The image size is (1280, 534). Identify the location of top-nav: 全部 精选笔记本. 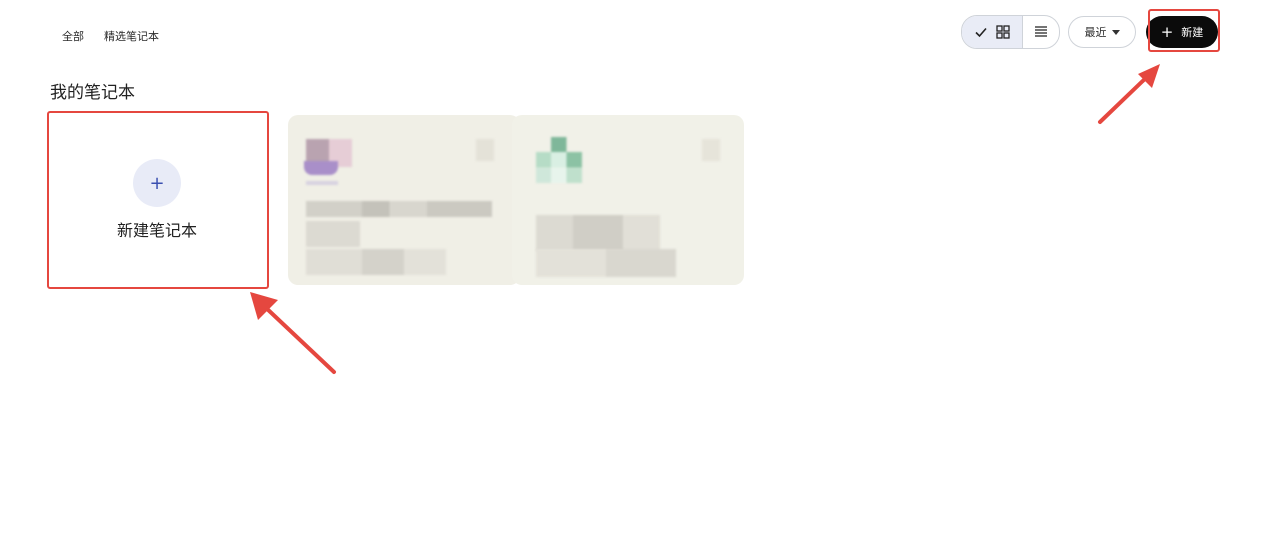
(110, 36).